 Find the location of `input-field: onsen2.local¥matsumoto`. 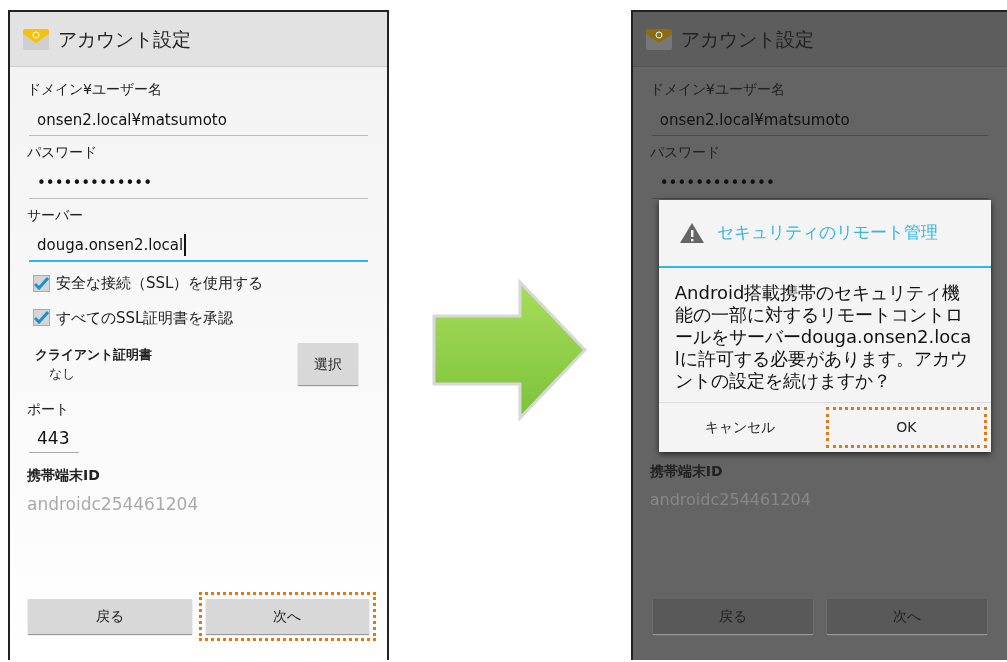

input-field: onsen2.local¥matsumoto is located at coordinates (199, 121).